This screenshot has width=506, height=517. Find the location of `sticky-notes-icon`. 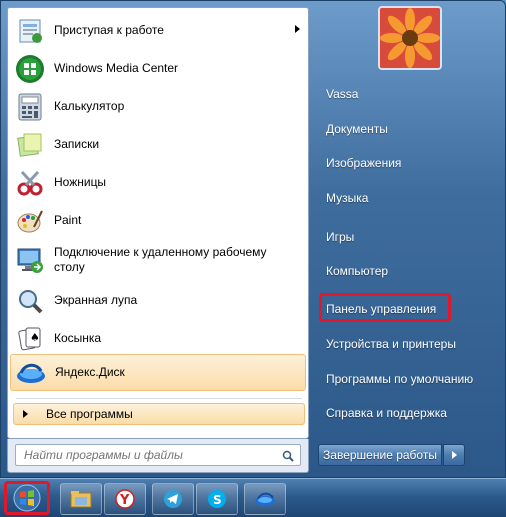

sticky-notes-icon is located at coordinates (30, 145).